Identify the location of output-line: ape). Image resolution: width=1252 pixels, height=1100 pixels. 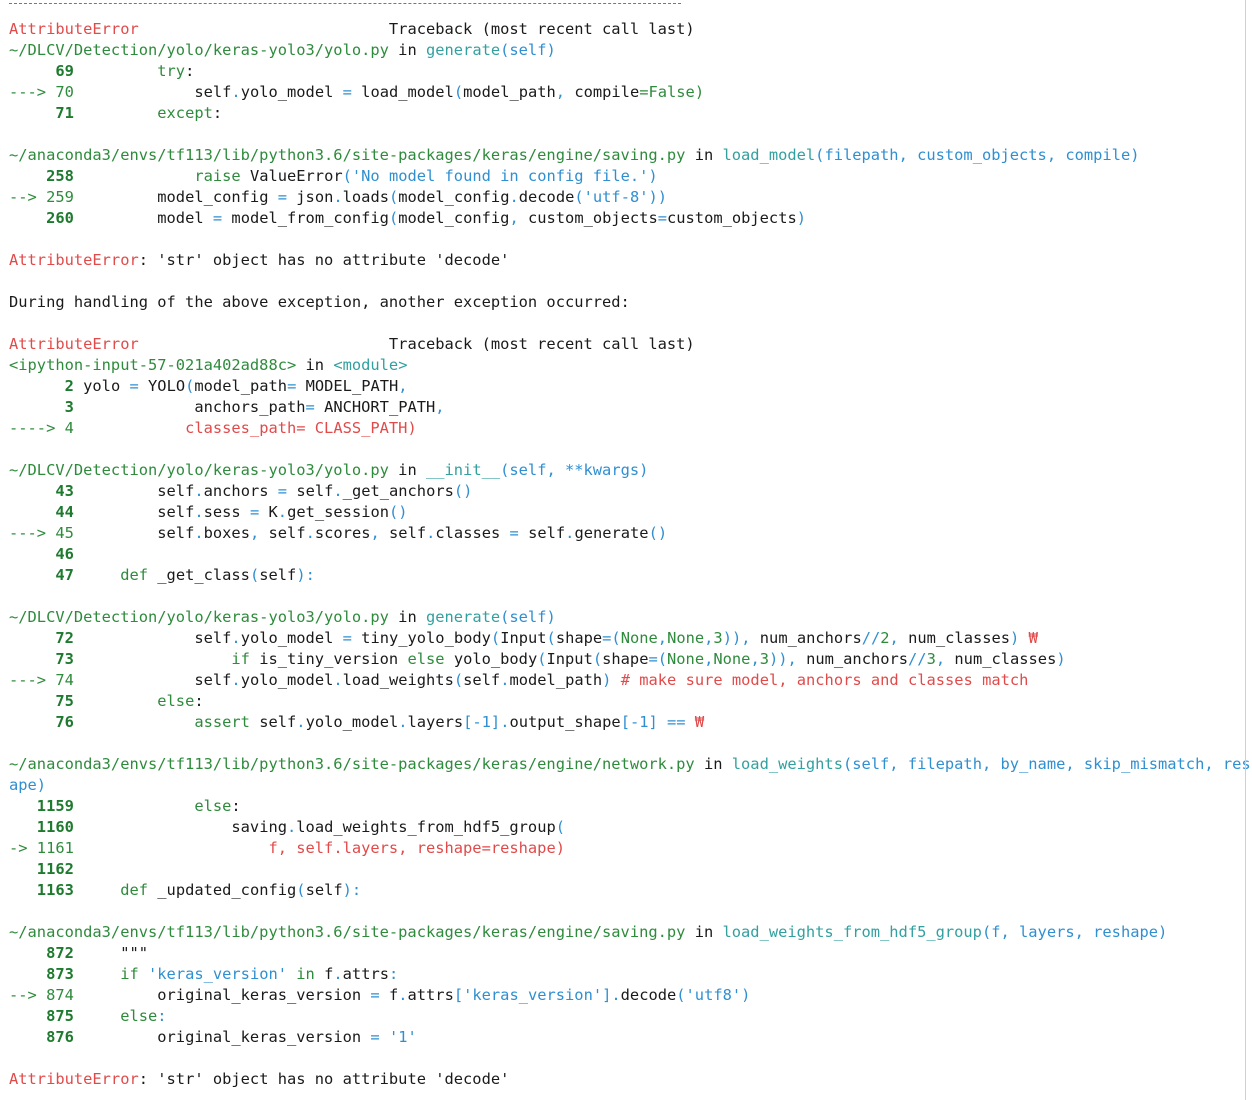
(624, 785).